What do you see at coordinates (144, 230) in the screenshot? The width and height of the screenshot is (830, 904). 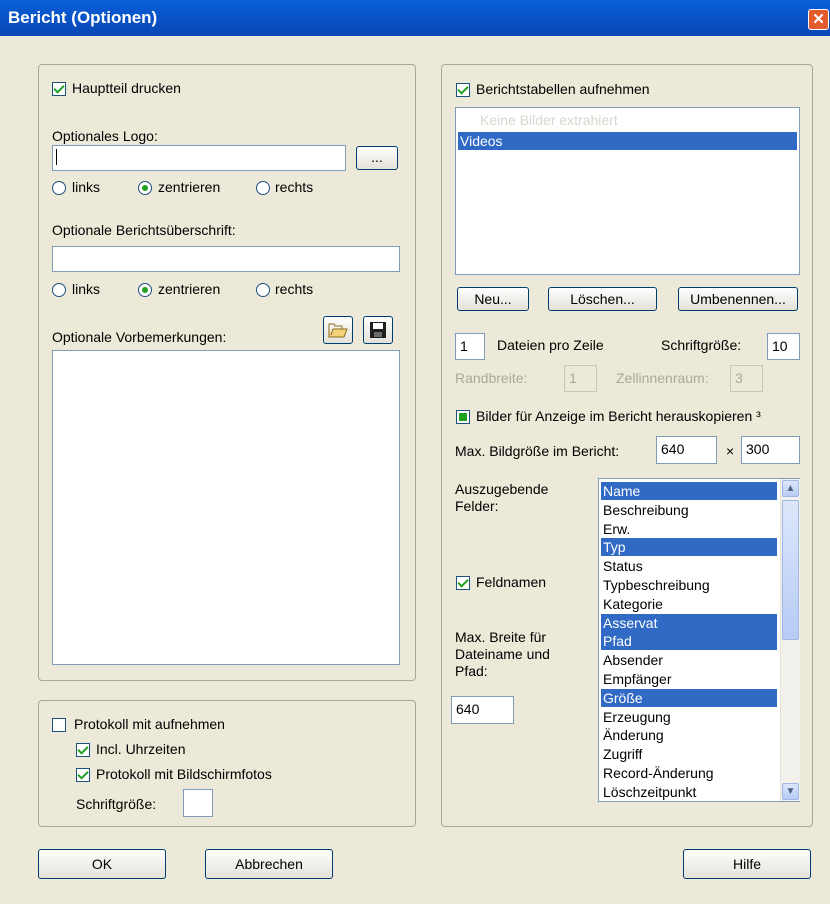 I see `heading-label: Optionale Berichtsüberschrift:` at bounding box center [144, 230].